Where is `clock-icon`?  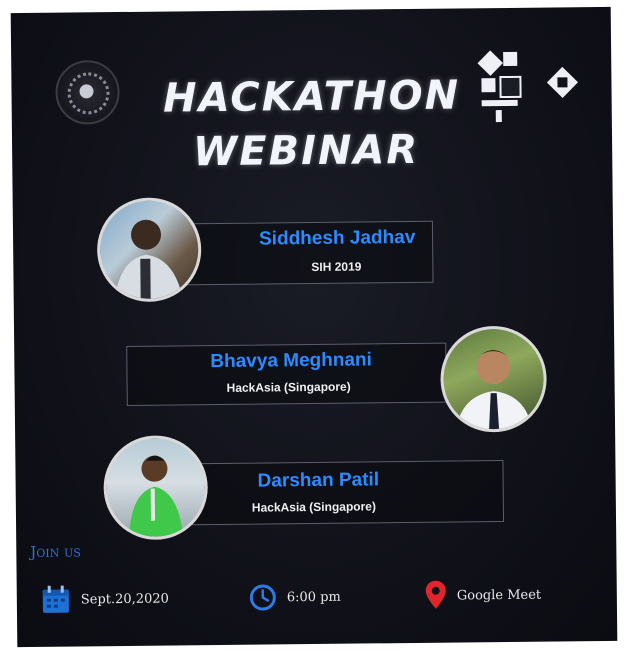 clock-icon is located at coordinates (262, 597).